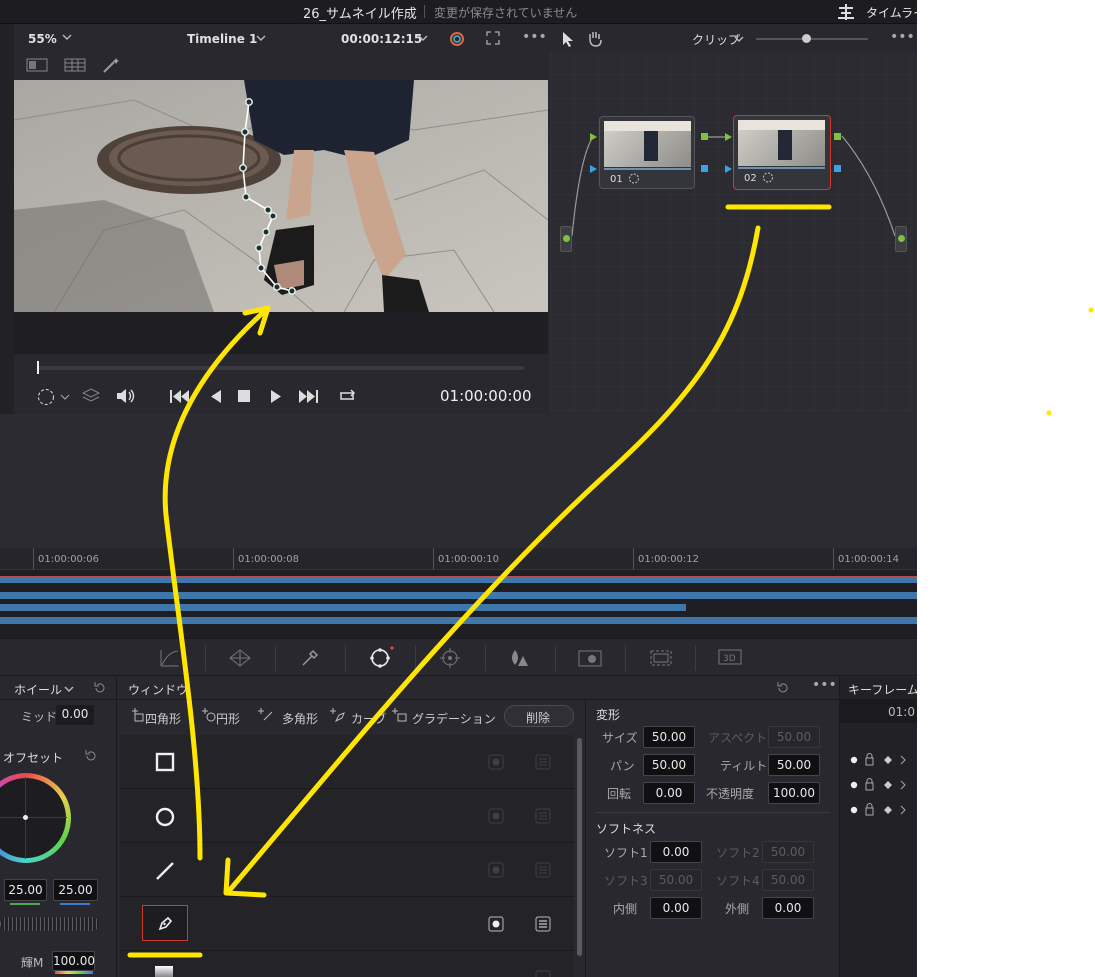  What do you see at coordinates (180, 398) in the screenshot?
I see `go-to-start-icon` at bounding box center [180, 398].